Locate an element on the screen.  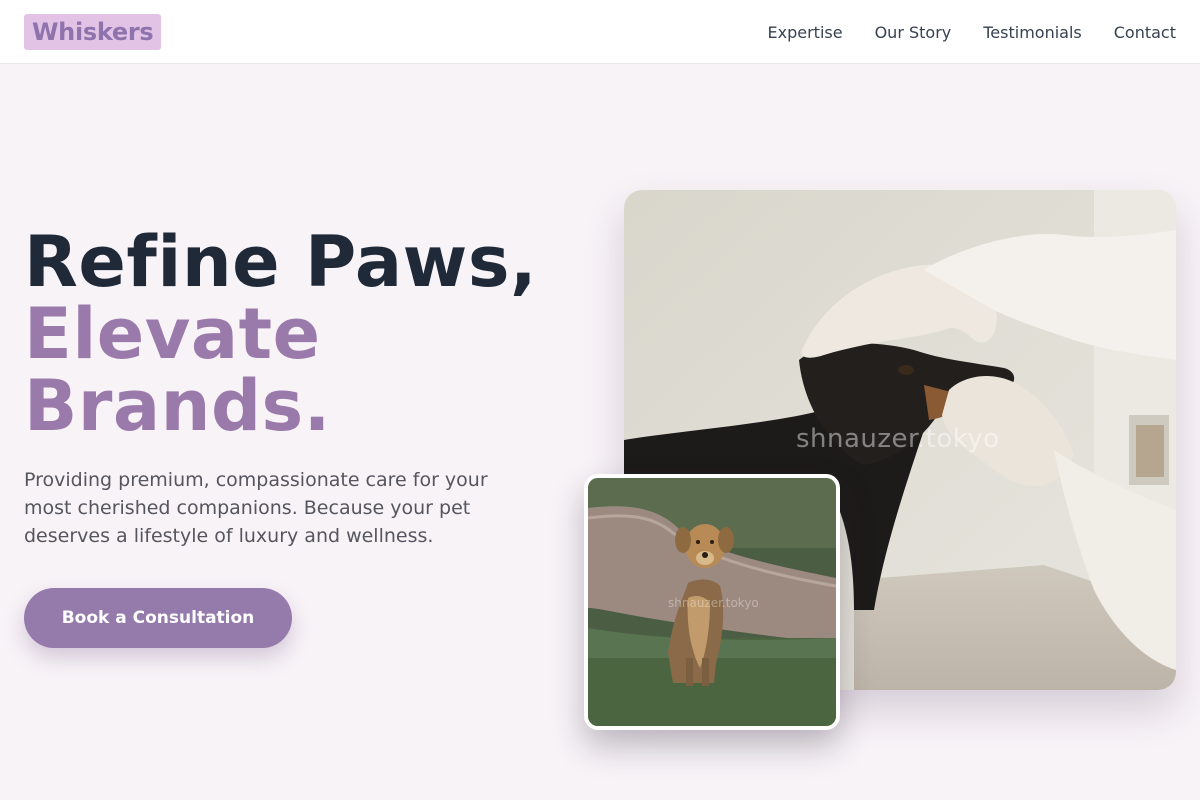
dog-in-grass-photo: shnauzer.tokyo is located at coordinates (712, 602).